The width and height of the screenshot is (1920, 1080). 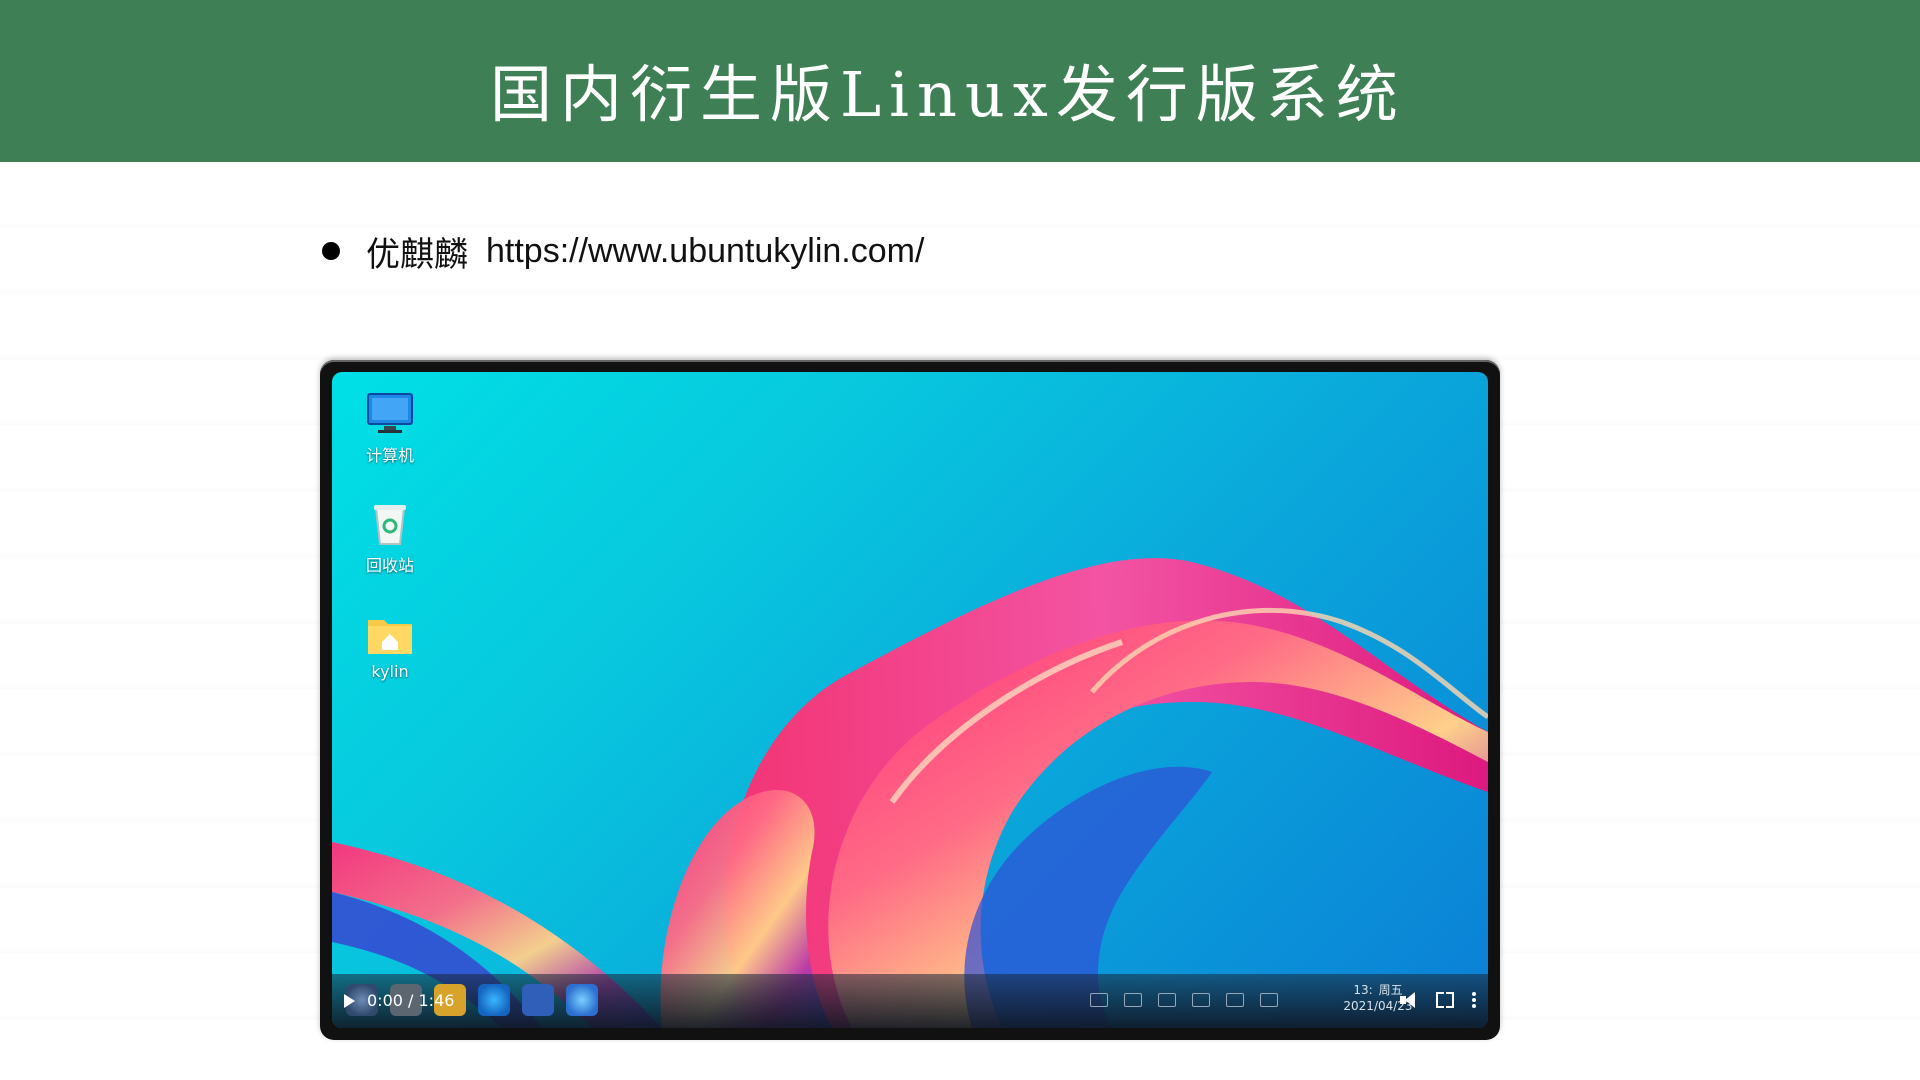 What do you see at coordinates (417, 254) in the screenshot?
I see `distro-name: 优麒麟` at bounding box center [417, 254].